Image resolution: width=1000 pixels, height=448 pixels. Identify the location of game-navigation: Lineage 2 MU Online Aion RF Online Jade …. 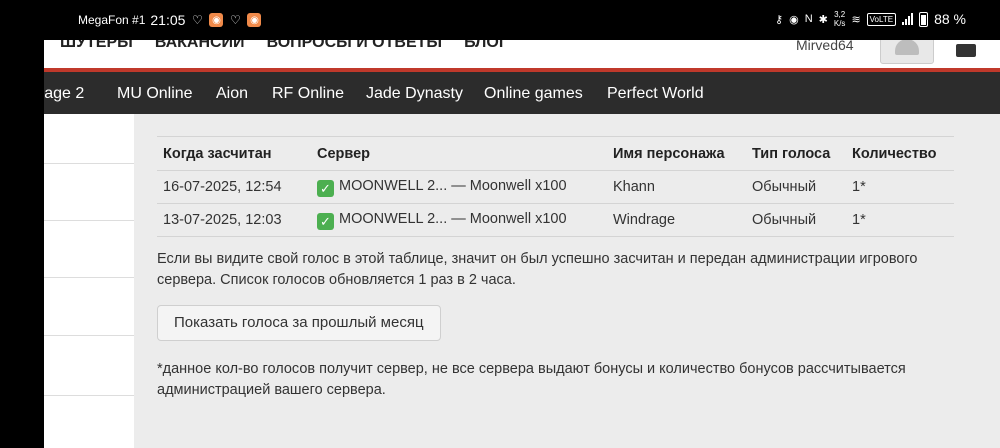
(522, 93).